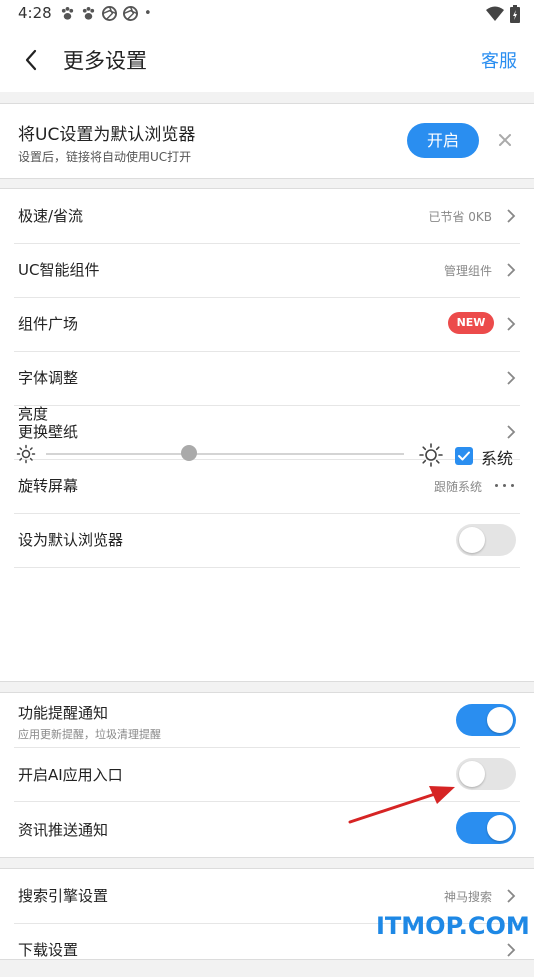  I want to click on default-browser-toggle, so click(486, 540).